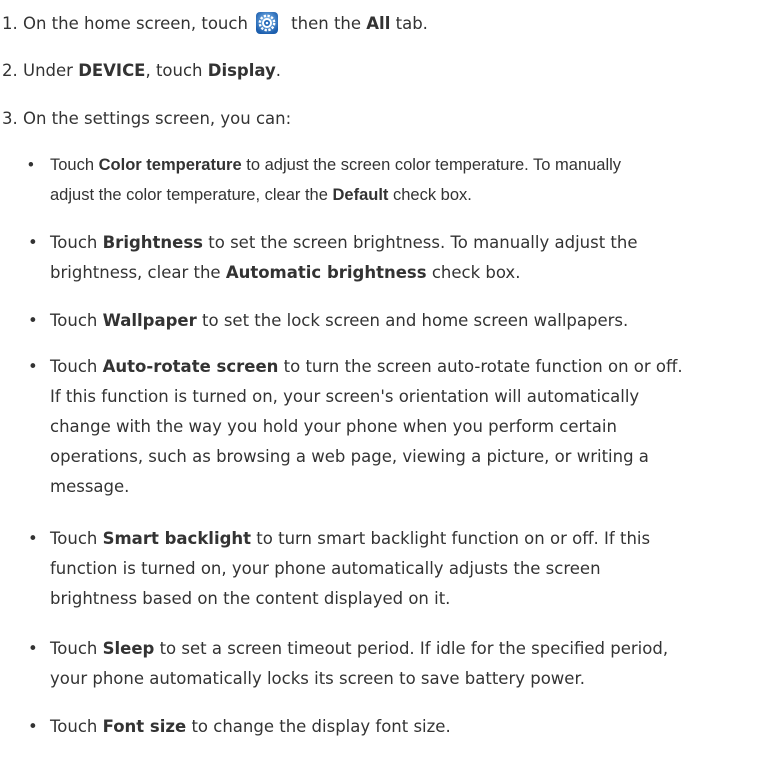  Describe the element at coordinates (48, 70) in the screenshot. I see `step-text: Under` at that location.